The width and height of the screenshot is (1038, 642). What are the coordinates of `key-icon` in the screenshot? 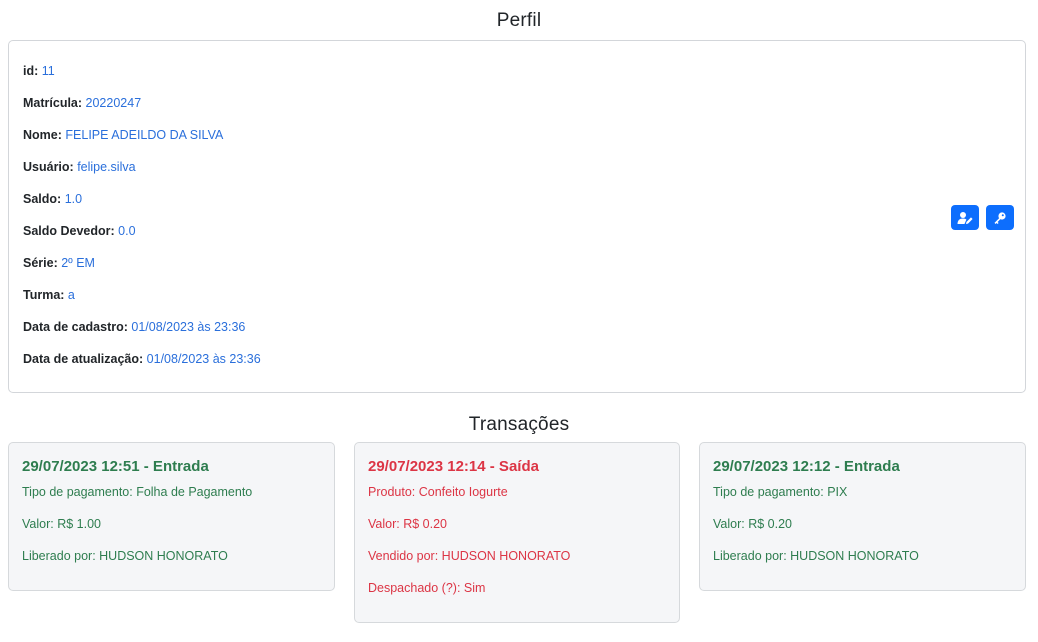 It's located at (1000, 217).